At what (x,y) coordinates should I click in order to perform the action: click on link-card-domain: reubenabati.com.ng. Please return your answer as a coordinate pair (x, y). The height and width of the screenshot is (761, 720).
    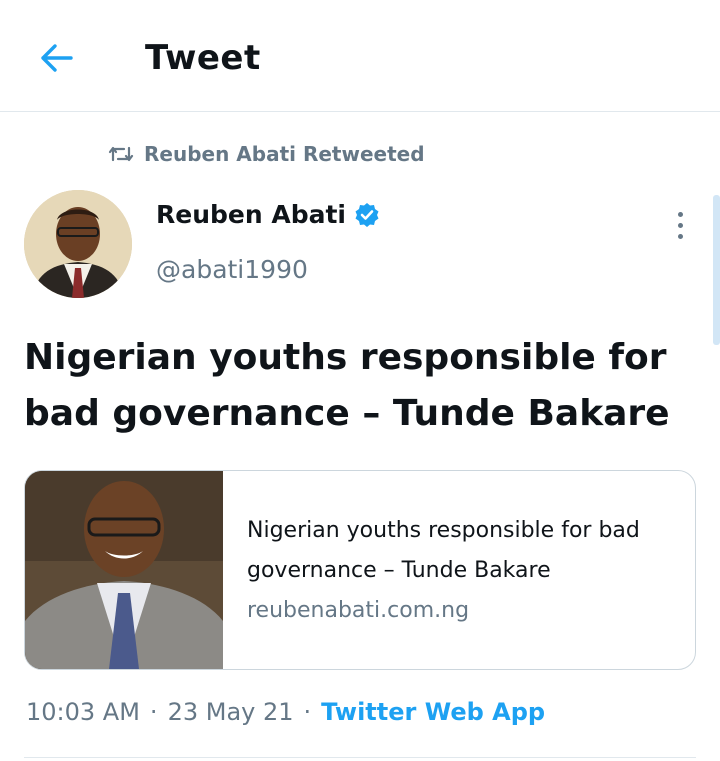
    Looking at the image, I should click on (358, 610).